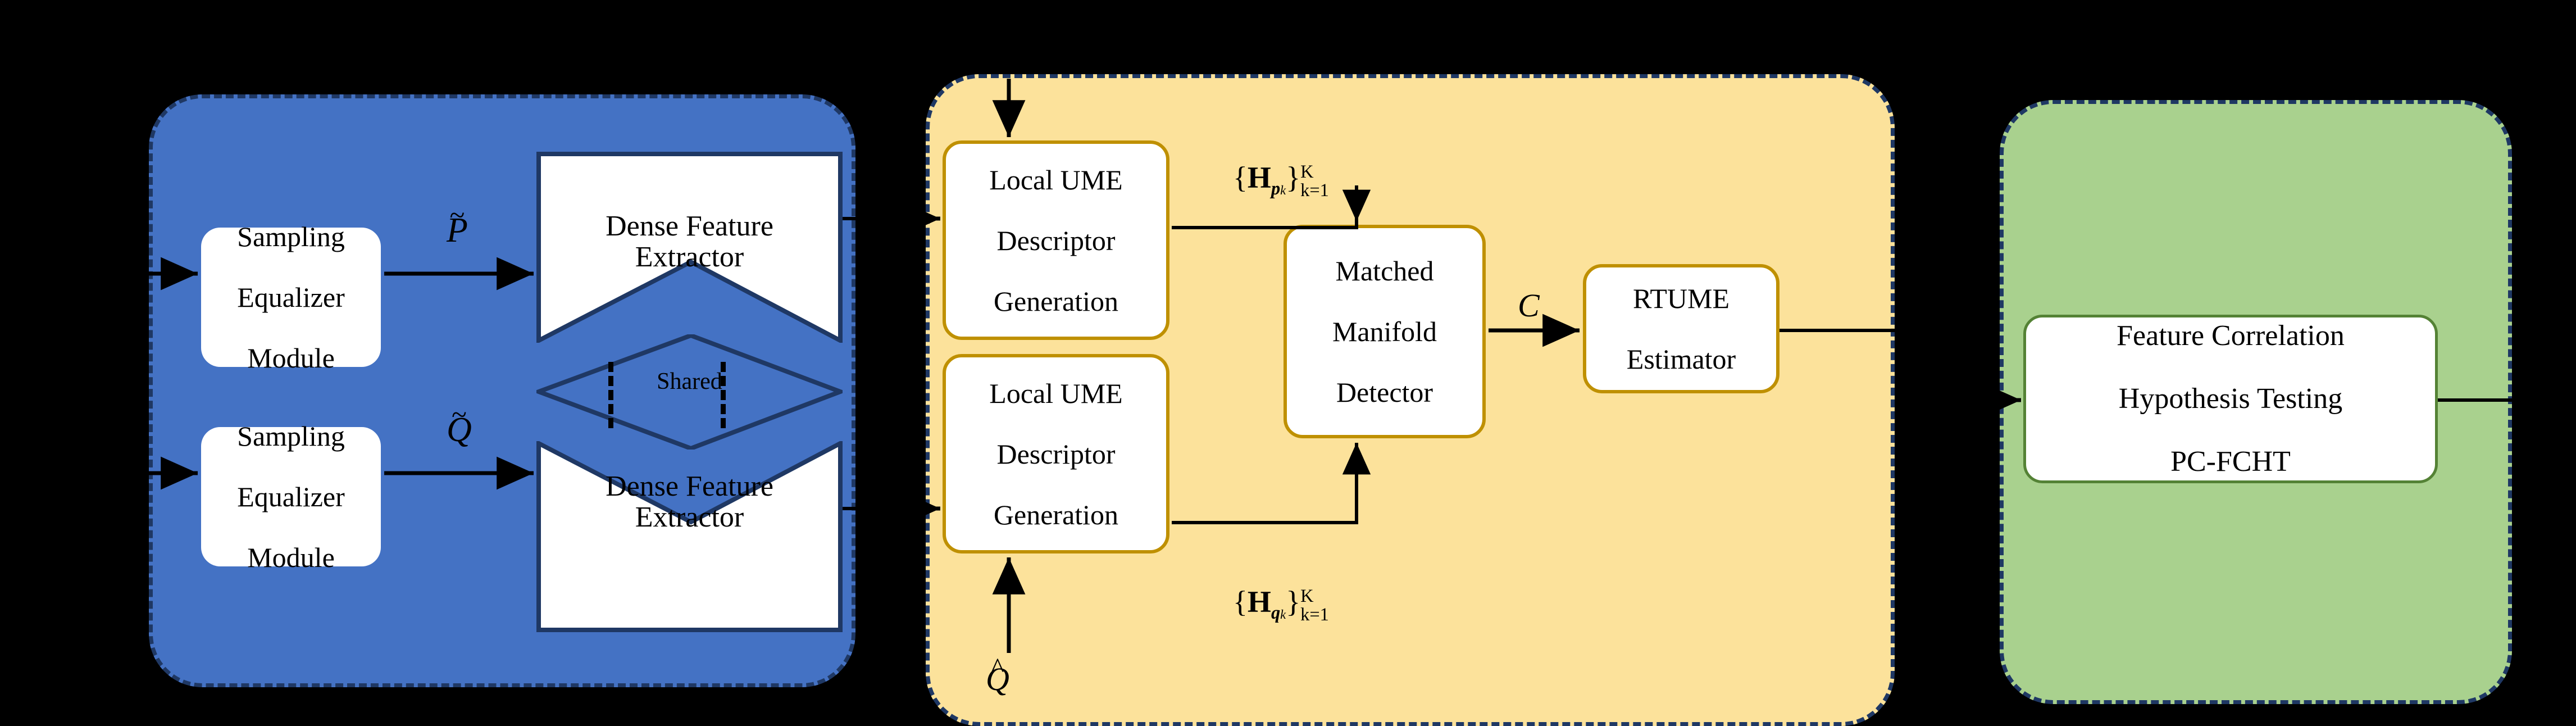  What do you see at coordinates (1384, 271) in the screenshot?
I see `mmd-line-1: Matched` at bounding box center [1384, 271].